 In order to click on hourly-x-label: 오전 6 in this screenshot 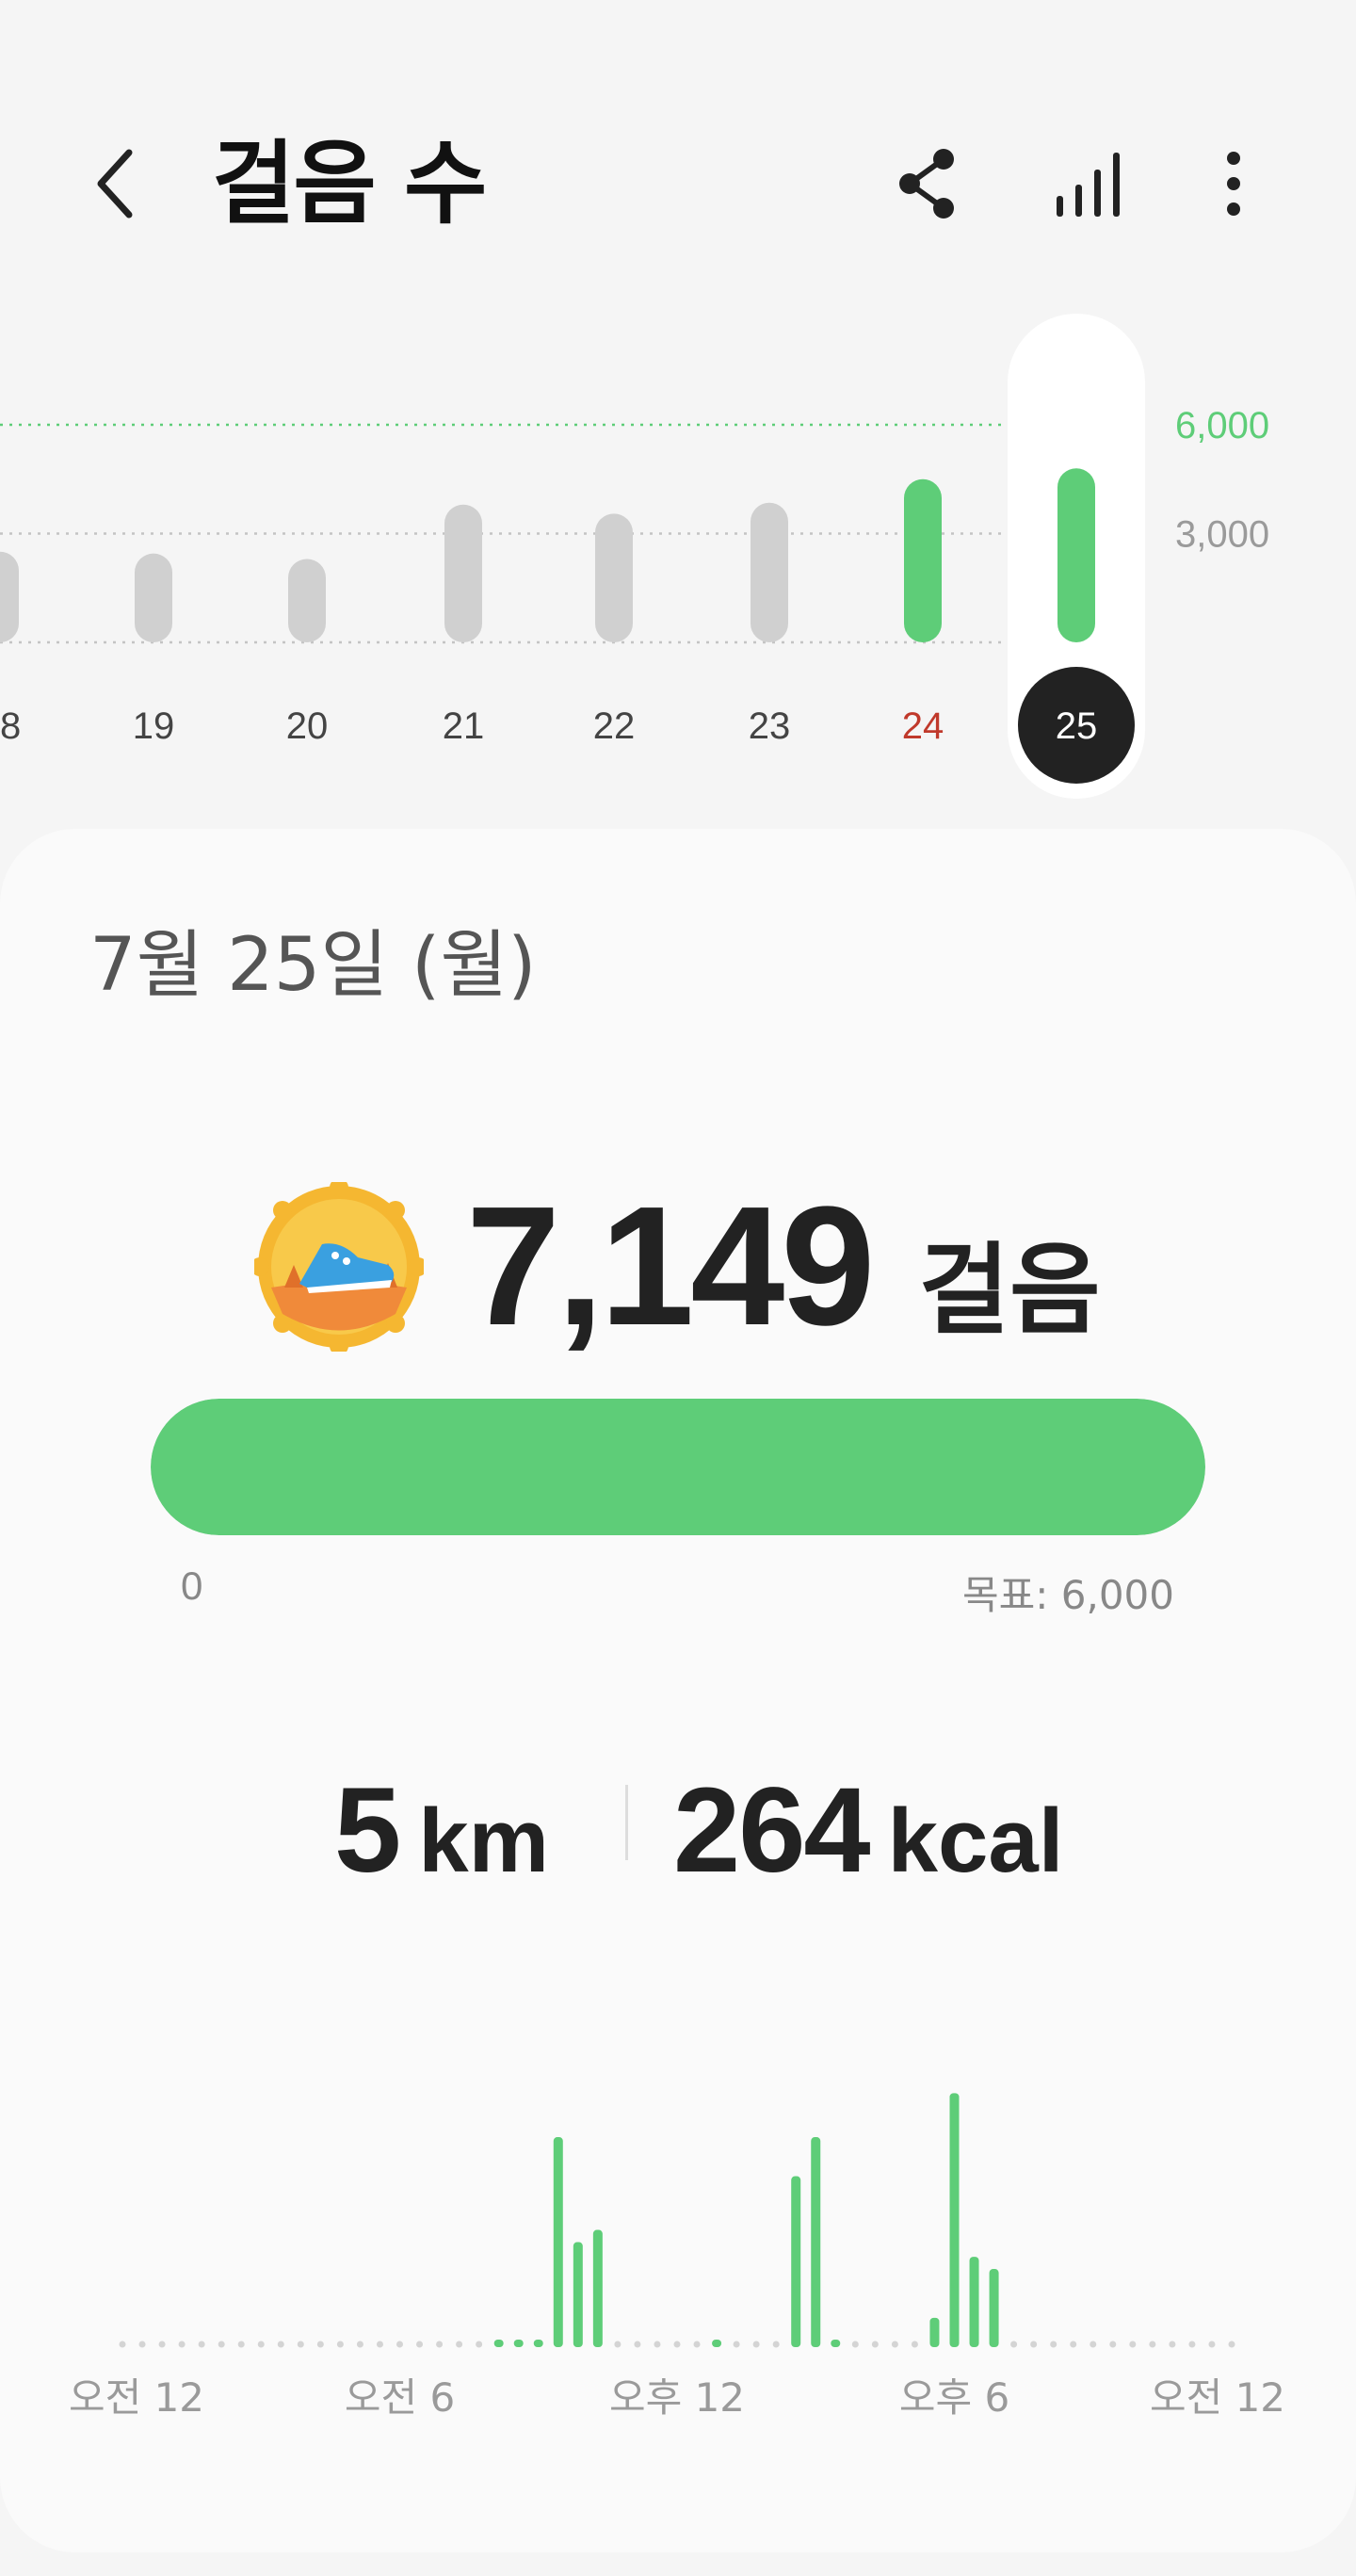, I will do `click(400, 2397)`.